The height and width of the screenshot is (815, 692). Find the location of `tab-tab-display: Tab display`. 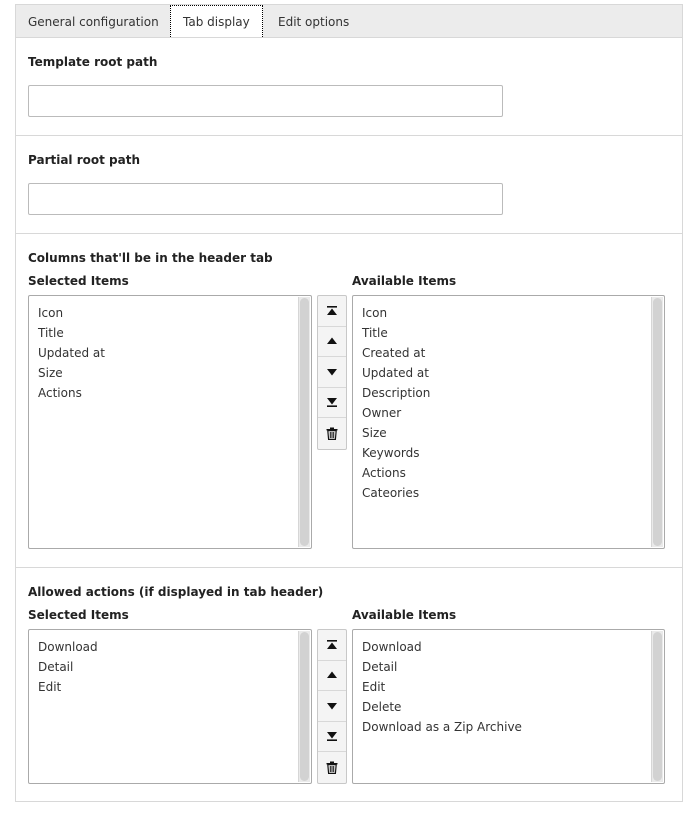

tab-tab-display: Tab display is located at coordinates (216, 22).